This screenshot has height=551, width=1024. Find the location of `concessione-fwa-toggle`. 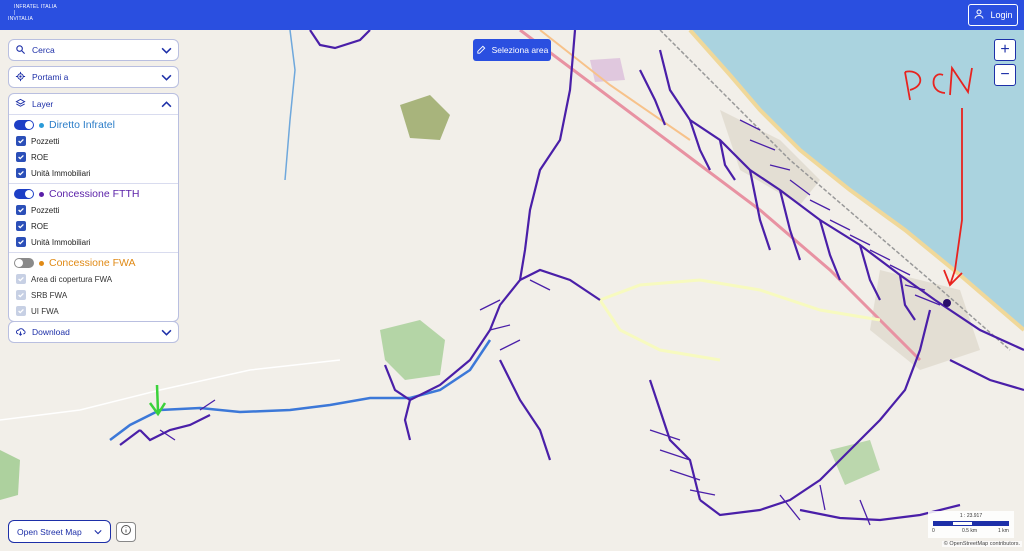

concessione-fwa-toggle is located at coordinates (24, 263).